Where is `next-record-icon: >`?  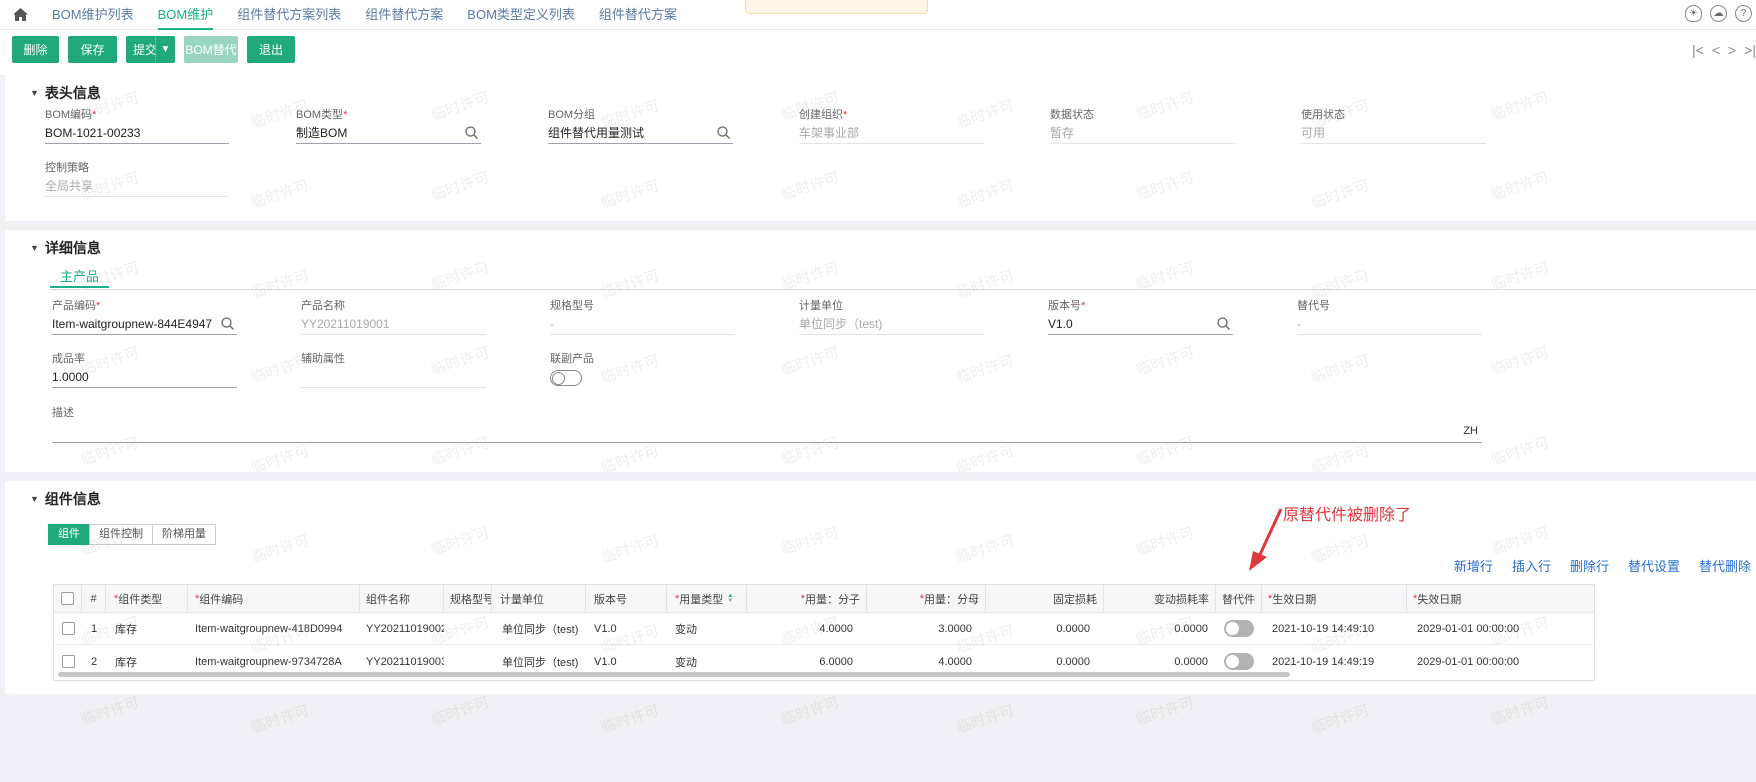 next-record-icon: > is located at coordinates (1732, 50).